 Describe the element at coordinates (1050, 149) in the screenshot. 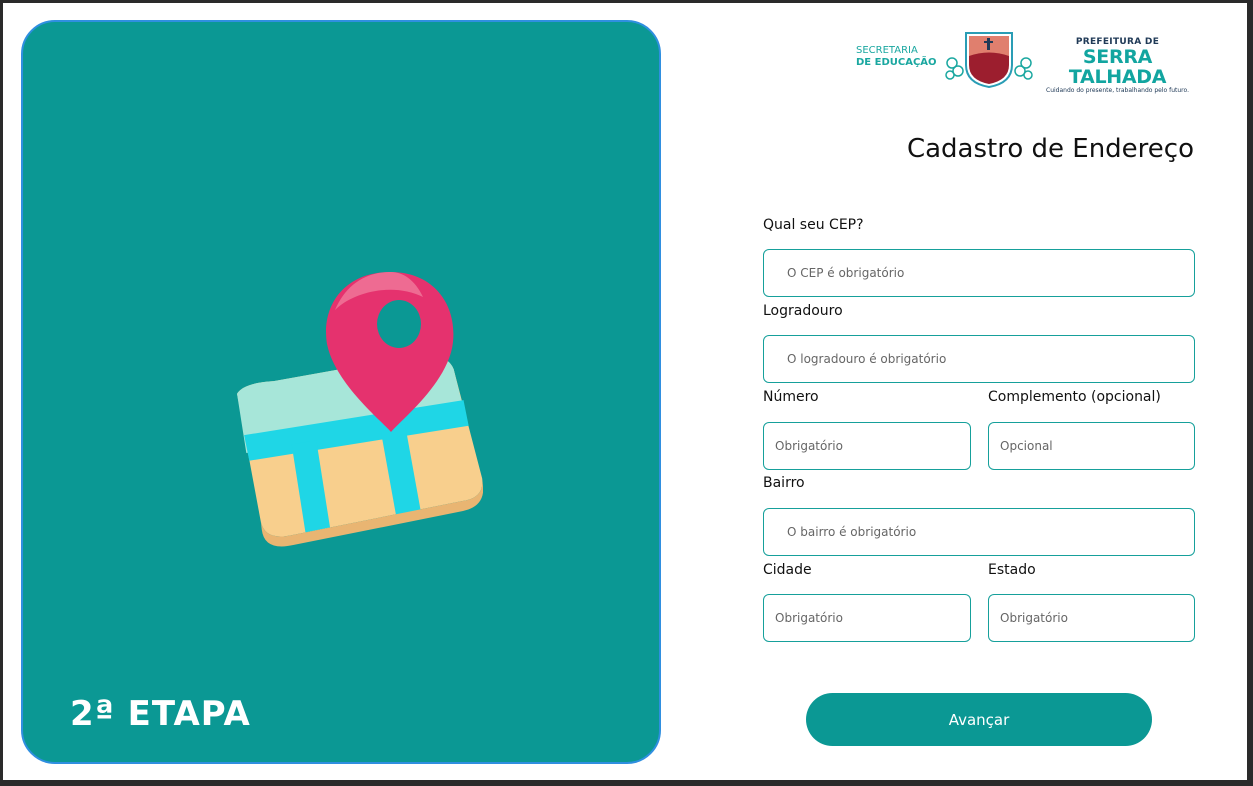

I see `page-title: Cadastro de Endereço` at that location.